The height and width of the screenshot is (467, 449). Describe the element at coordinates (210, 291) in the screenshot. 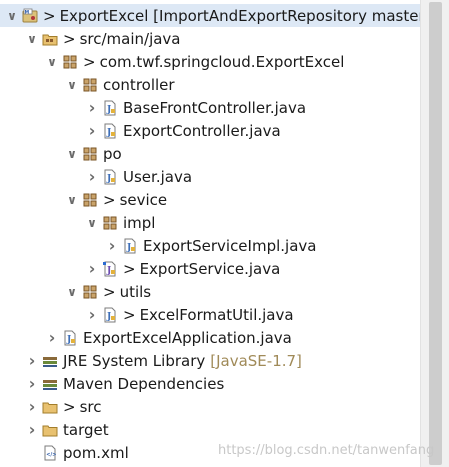

I see `tree-item-utils: >utils` at that location.